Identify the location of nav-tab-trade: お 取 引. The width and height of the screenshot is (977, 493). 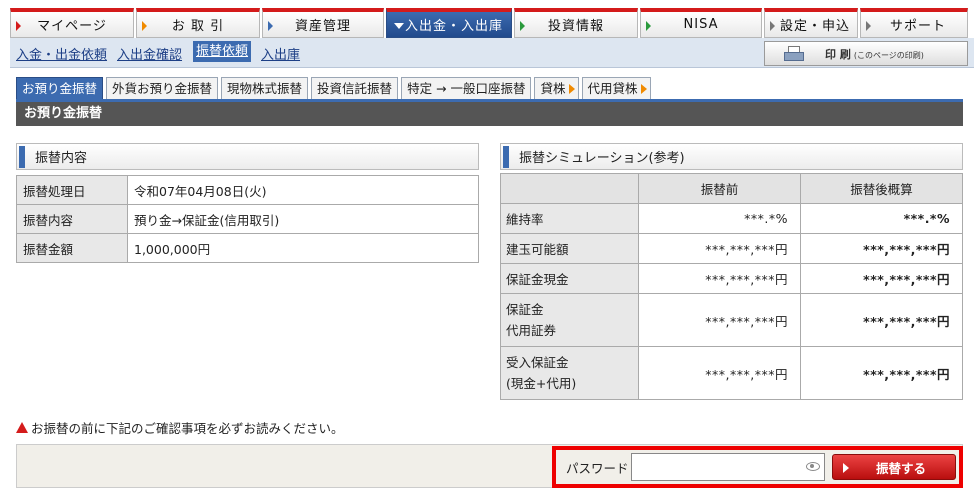
(198, 23).